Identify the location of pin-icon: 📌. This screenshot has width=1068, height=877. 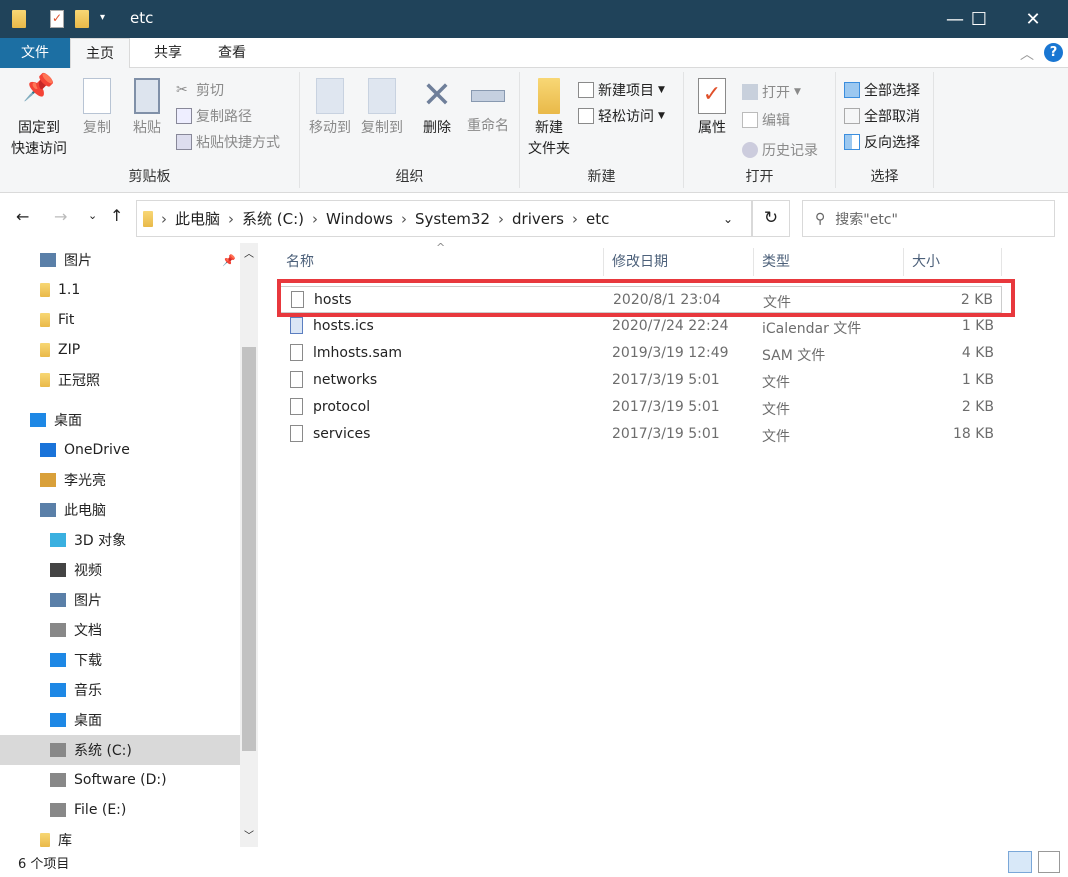
(229, 260).